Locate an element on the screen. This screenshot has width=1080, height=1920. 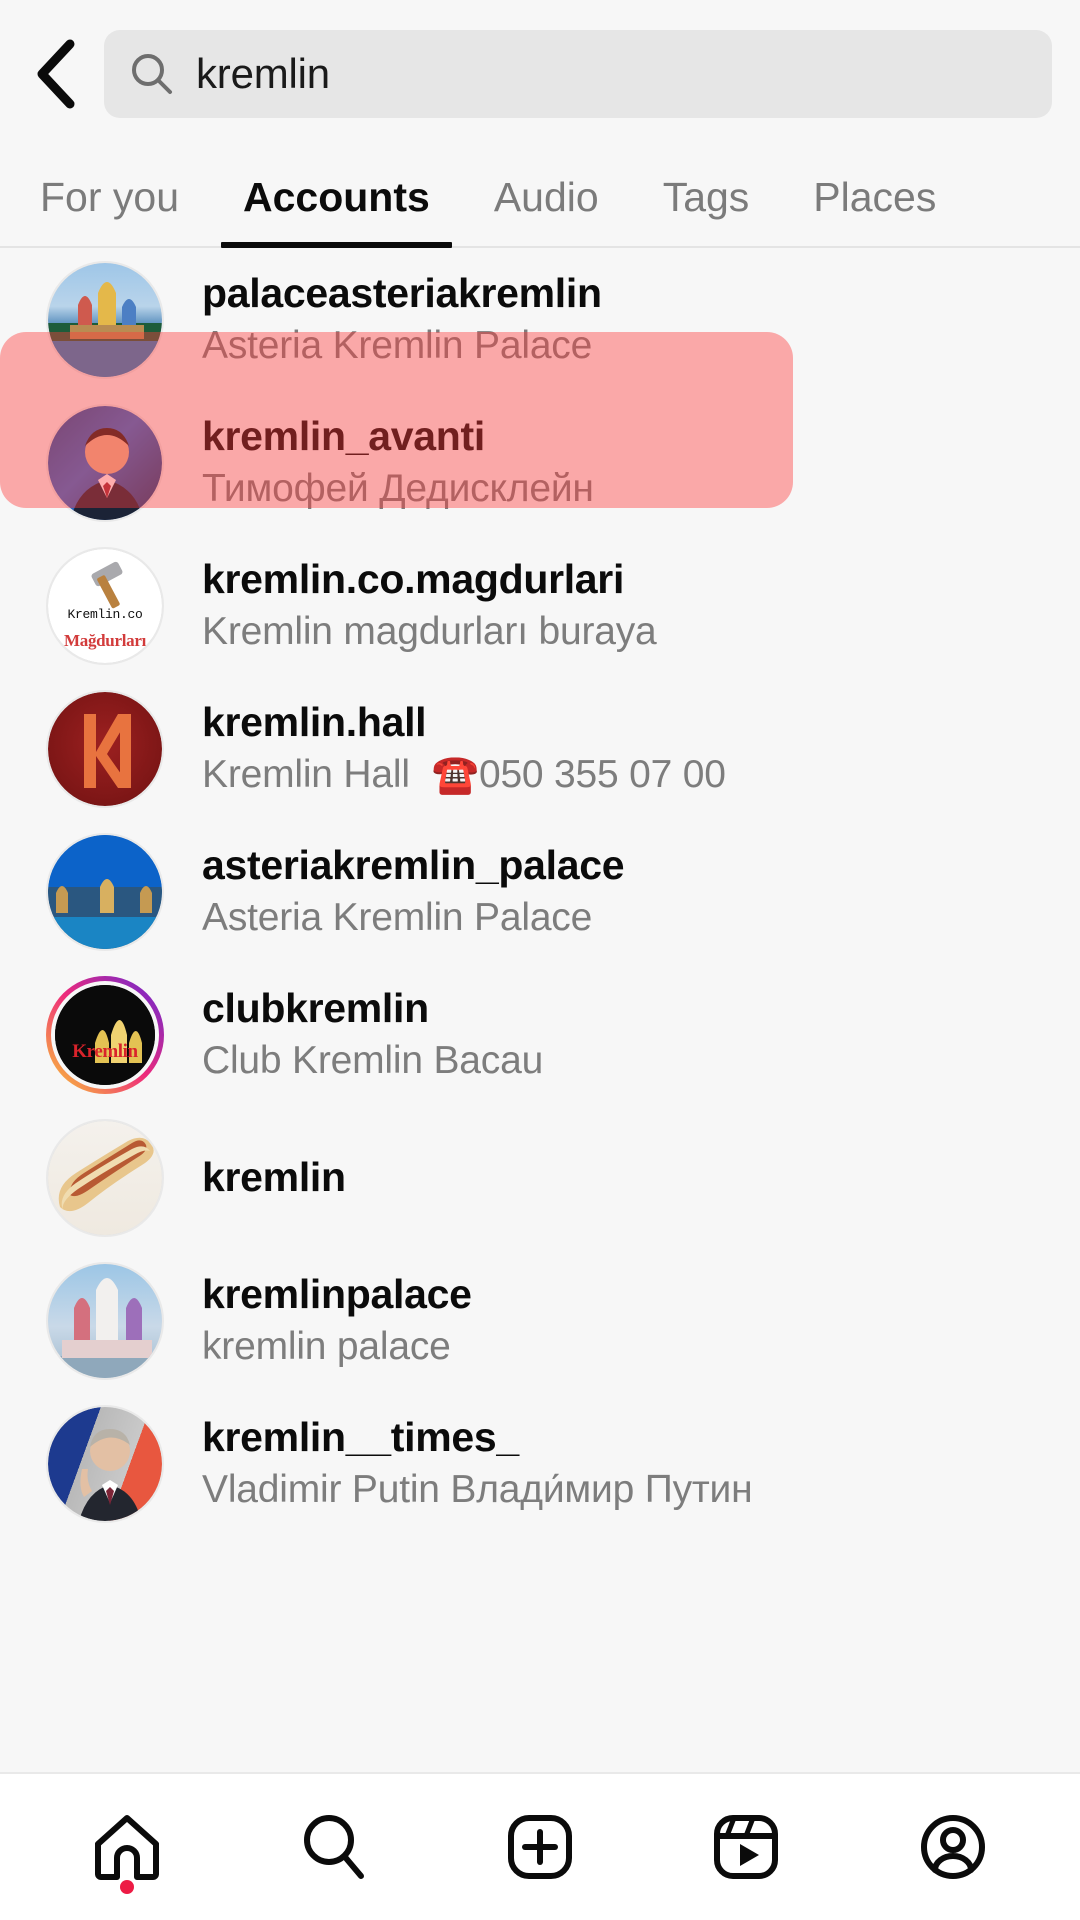
tab-label: Audio is located at coordinates (546, 196).